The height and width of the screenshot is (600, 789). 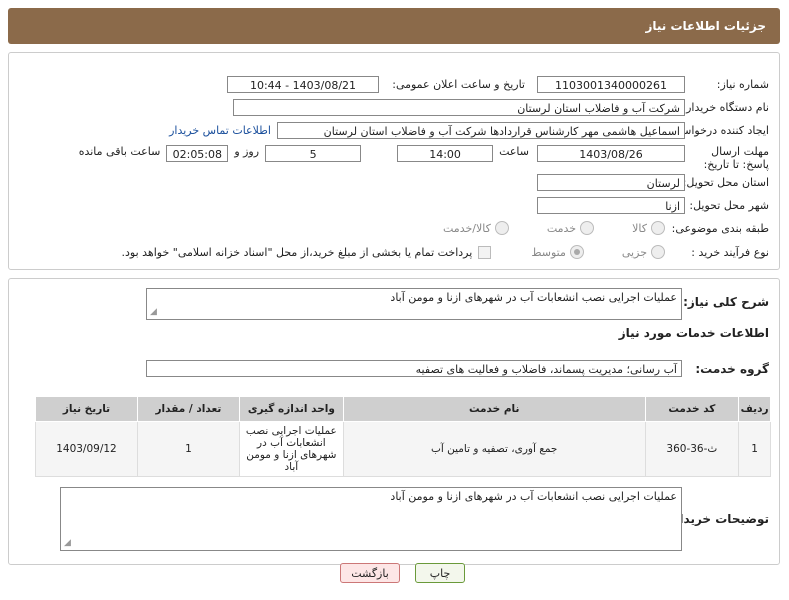 I want to click on category-radio-both, so click(x=501, y=228).